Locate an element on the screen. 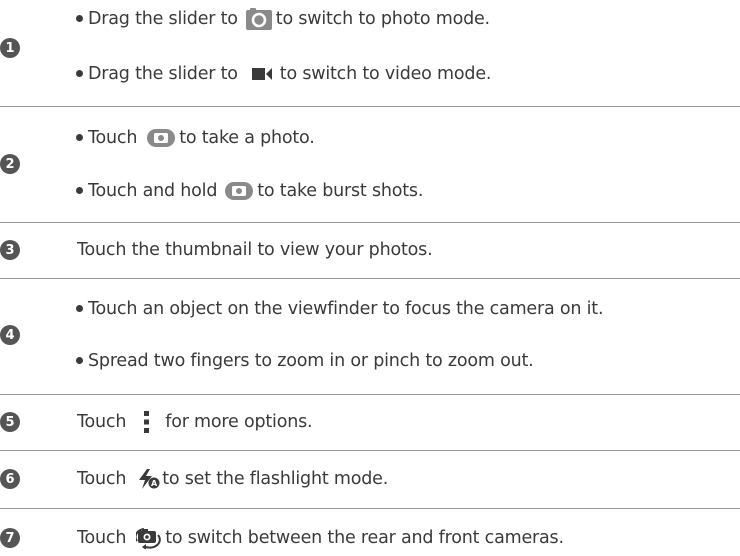 This screenshot has height=556, width=740. step-number-5: 5 is located at coordinates (10, 422).